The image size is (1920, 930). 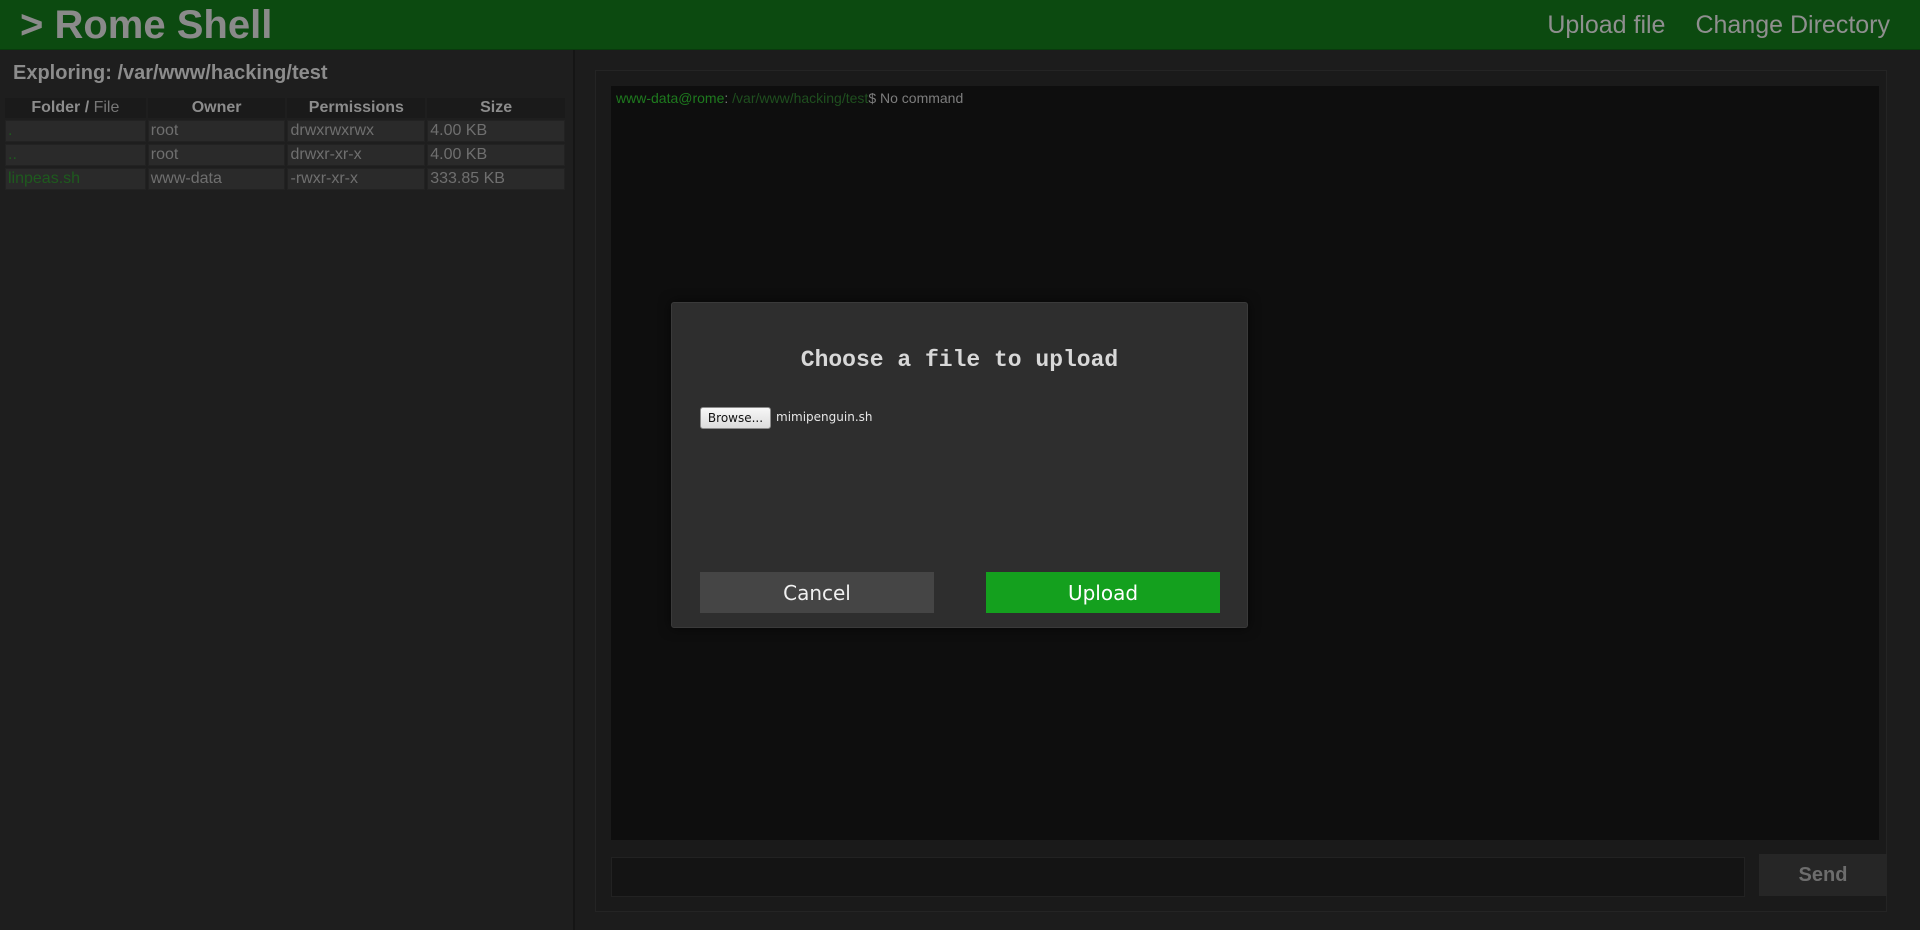 What do you see at coordinates (170, 73) in the screenshot?
I see `explorer-title: Exploring: /var/www/hacking/test` at bounding box center [170, 73].